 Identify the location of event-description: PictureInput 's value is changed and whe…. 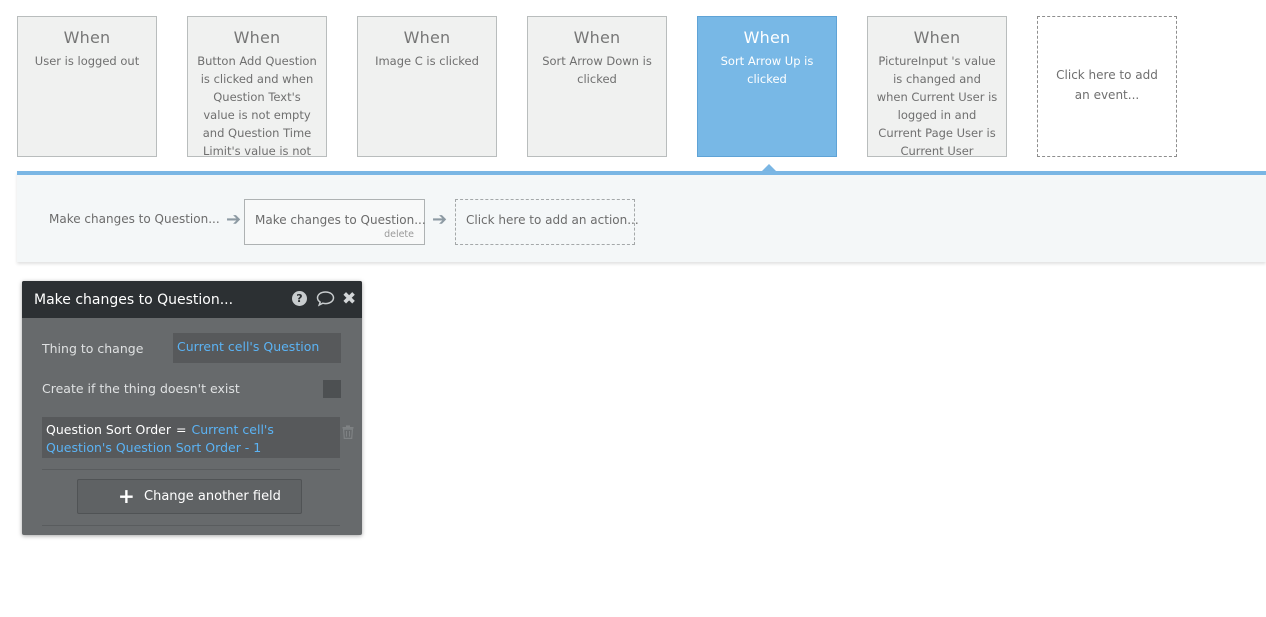
(937, 105).